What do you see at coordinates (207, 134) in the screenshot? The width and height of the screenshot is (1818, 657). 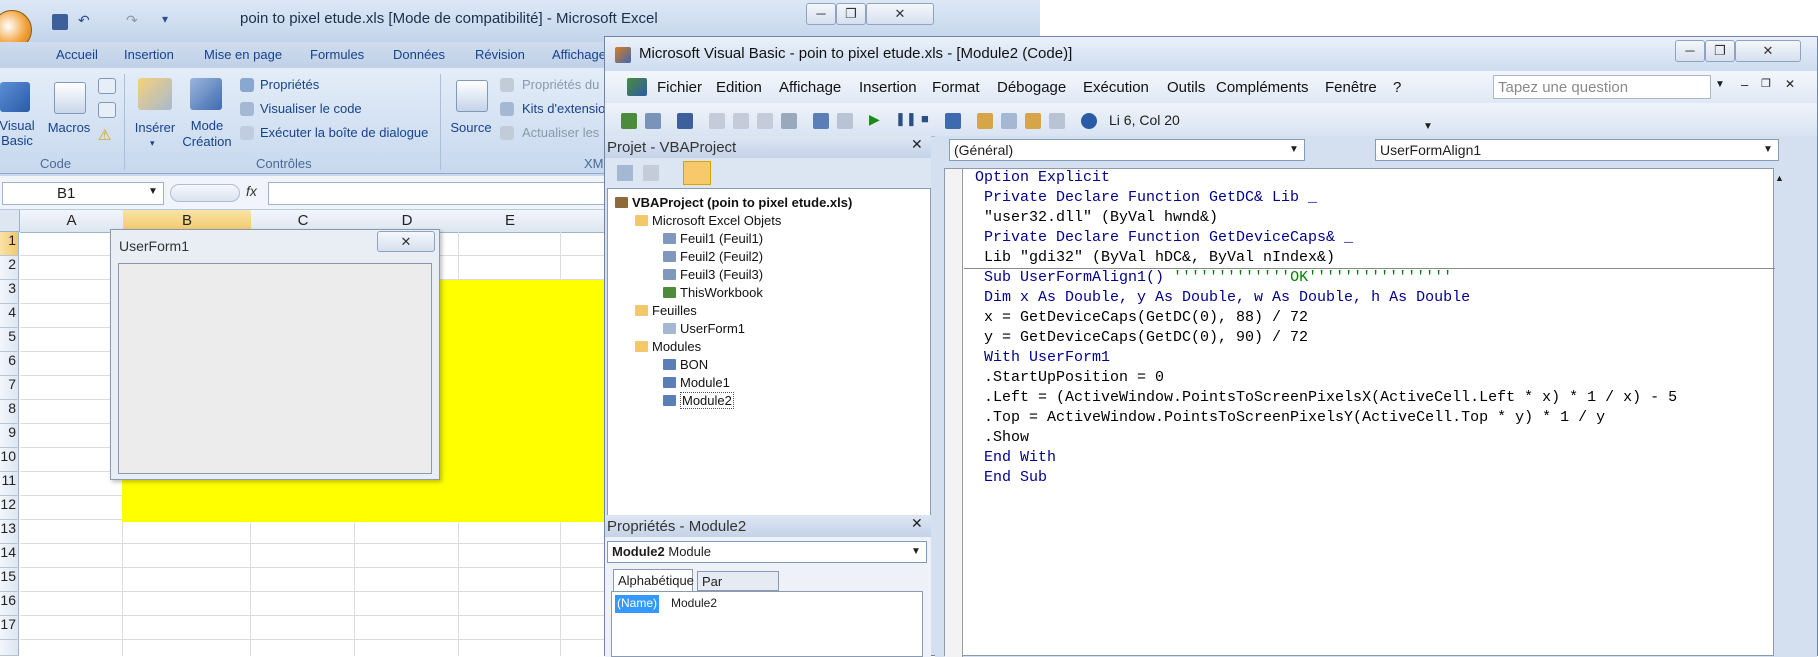 I see `design-mode-button: Mode Création` at bounding box center [207, 134].